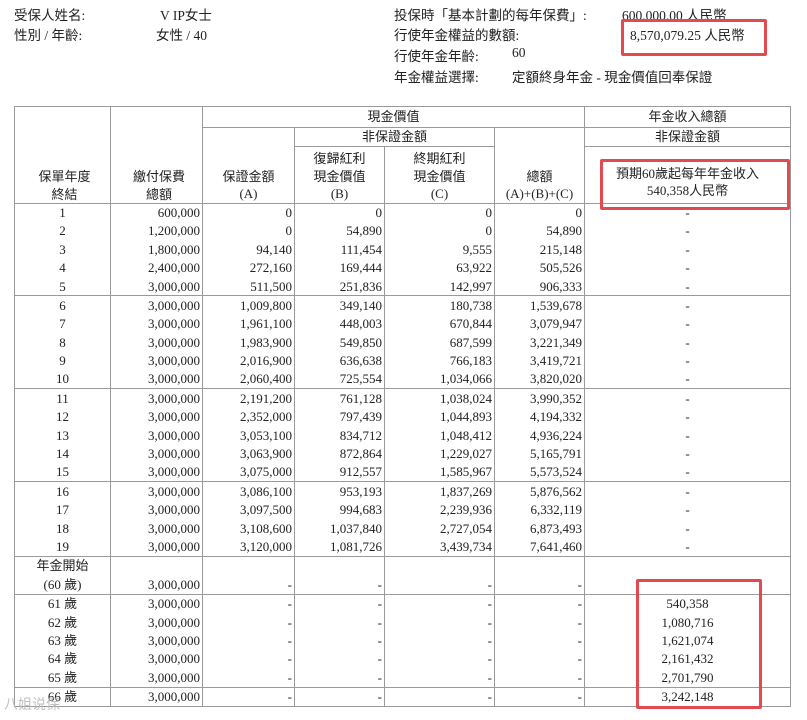 The width and height of the screenshot is (807, 720). I want to click on annuity-option-label: 年金權益選擇:, so click(436, 77).